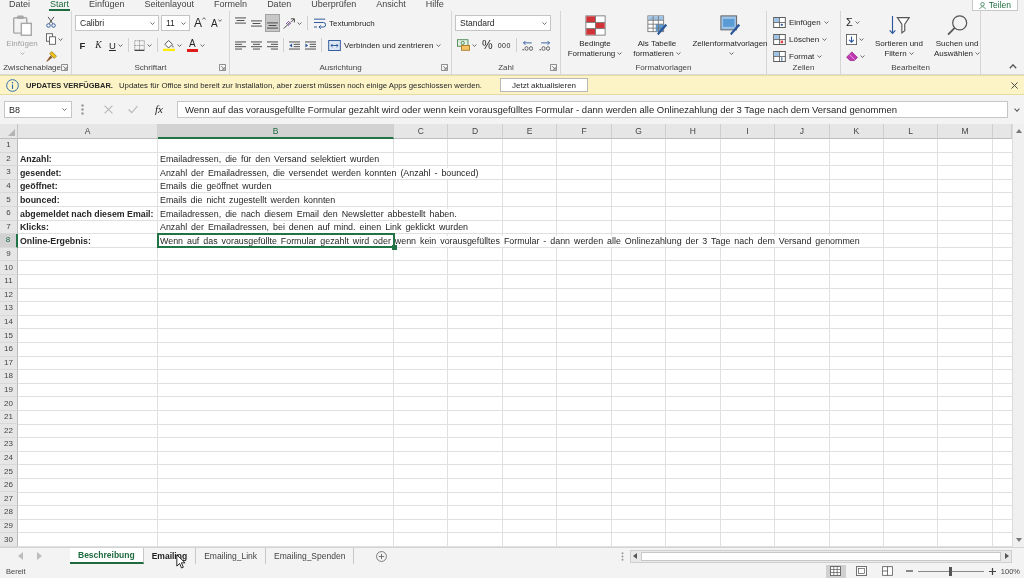 This screenshot has width=1024, height=578. I want to click on sheet-tab: Emailing_Spenden, so click(310, 556).